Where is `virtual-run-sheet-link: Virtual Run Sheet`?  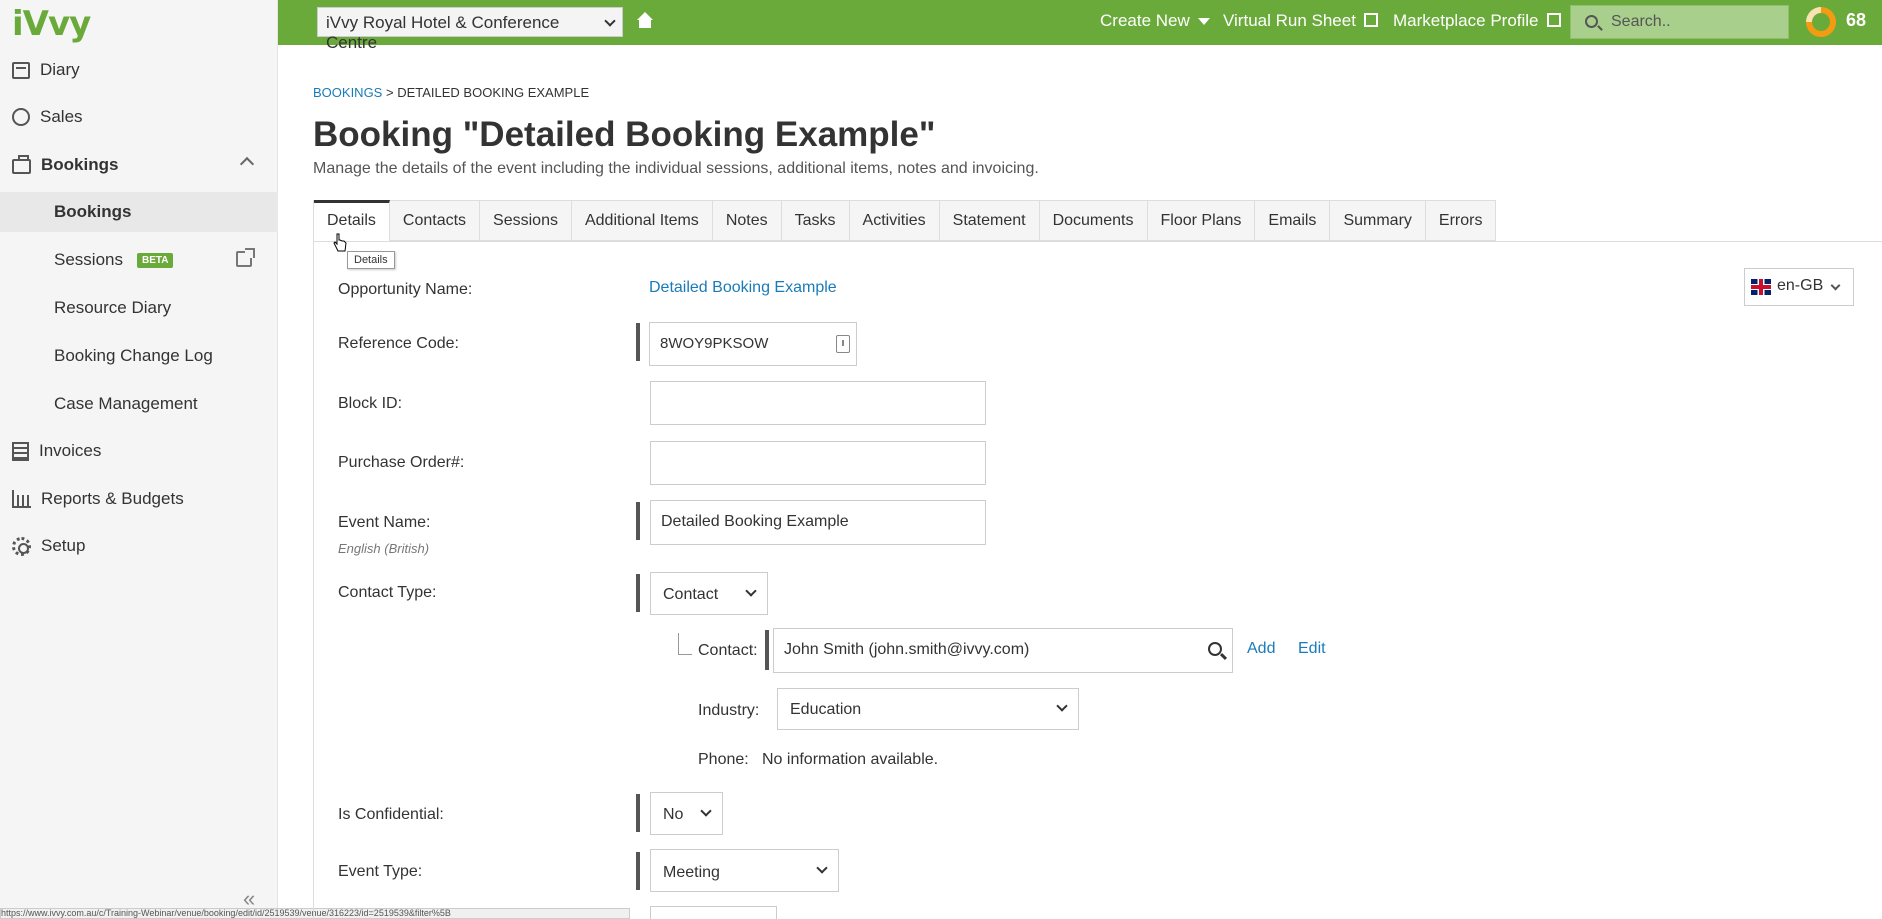 virtual-run-sheet-link: Virtual Run Sheet is located at coordinates (1300, 21).